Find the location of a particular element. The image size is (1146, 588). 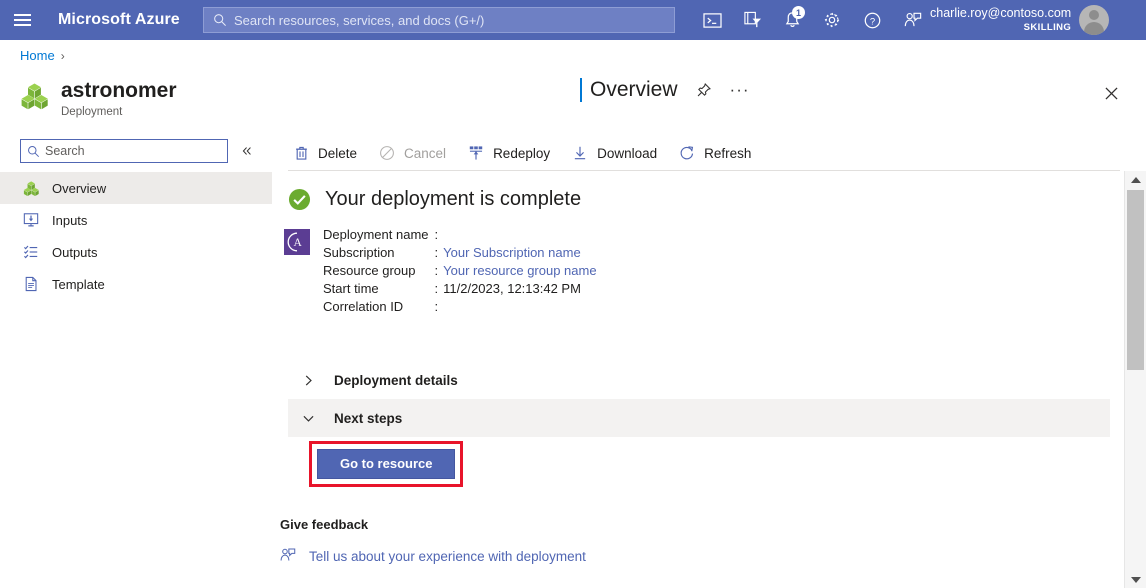

account-email: charlie.roy@contoso.com is located at coordinates (1001, 13).